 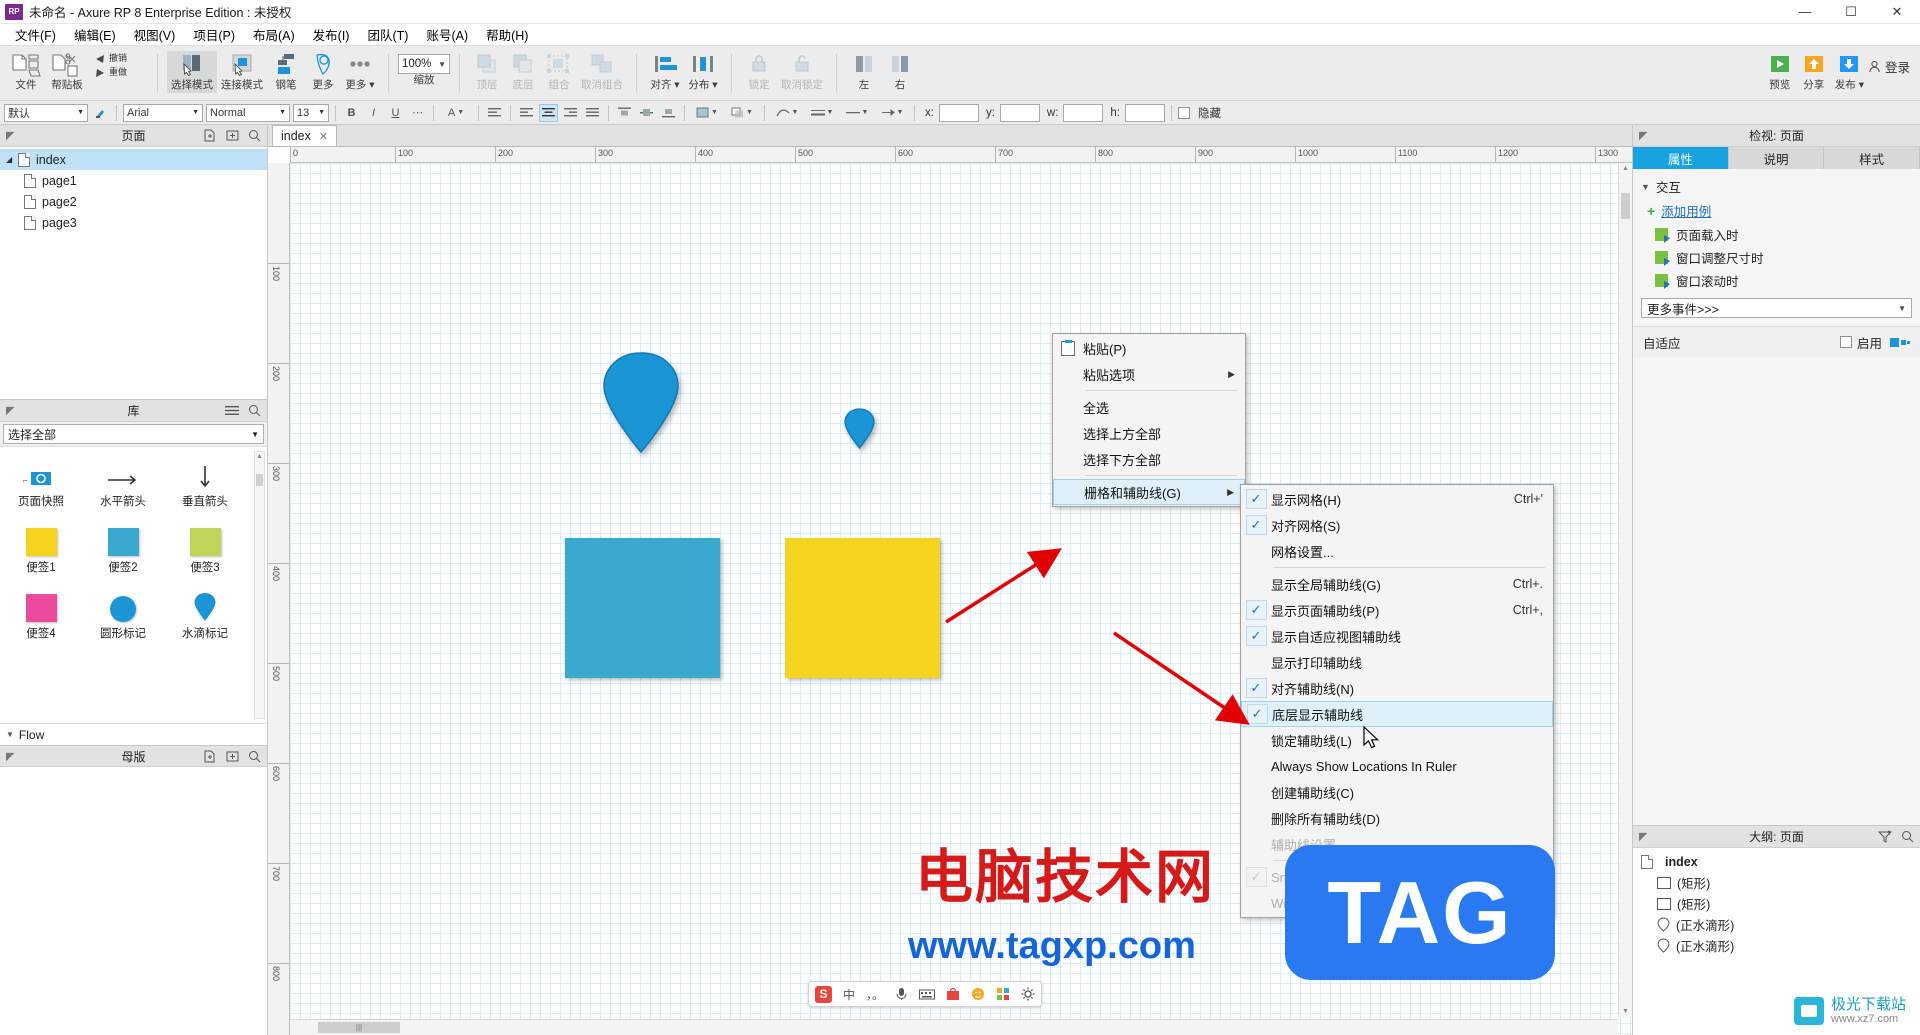 What do you see at coordinates (1625, 590) in the screenshot?
I see `canvas-vscrollbar: ▲ ▼` at bounding box center [1625, 590].